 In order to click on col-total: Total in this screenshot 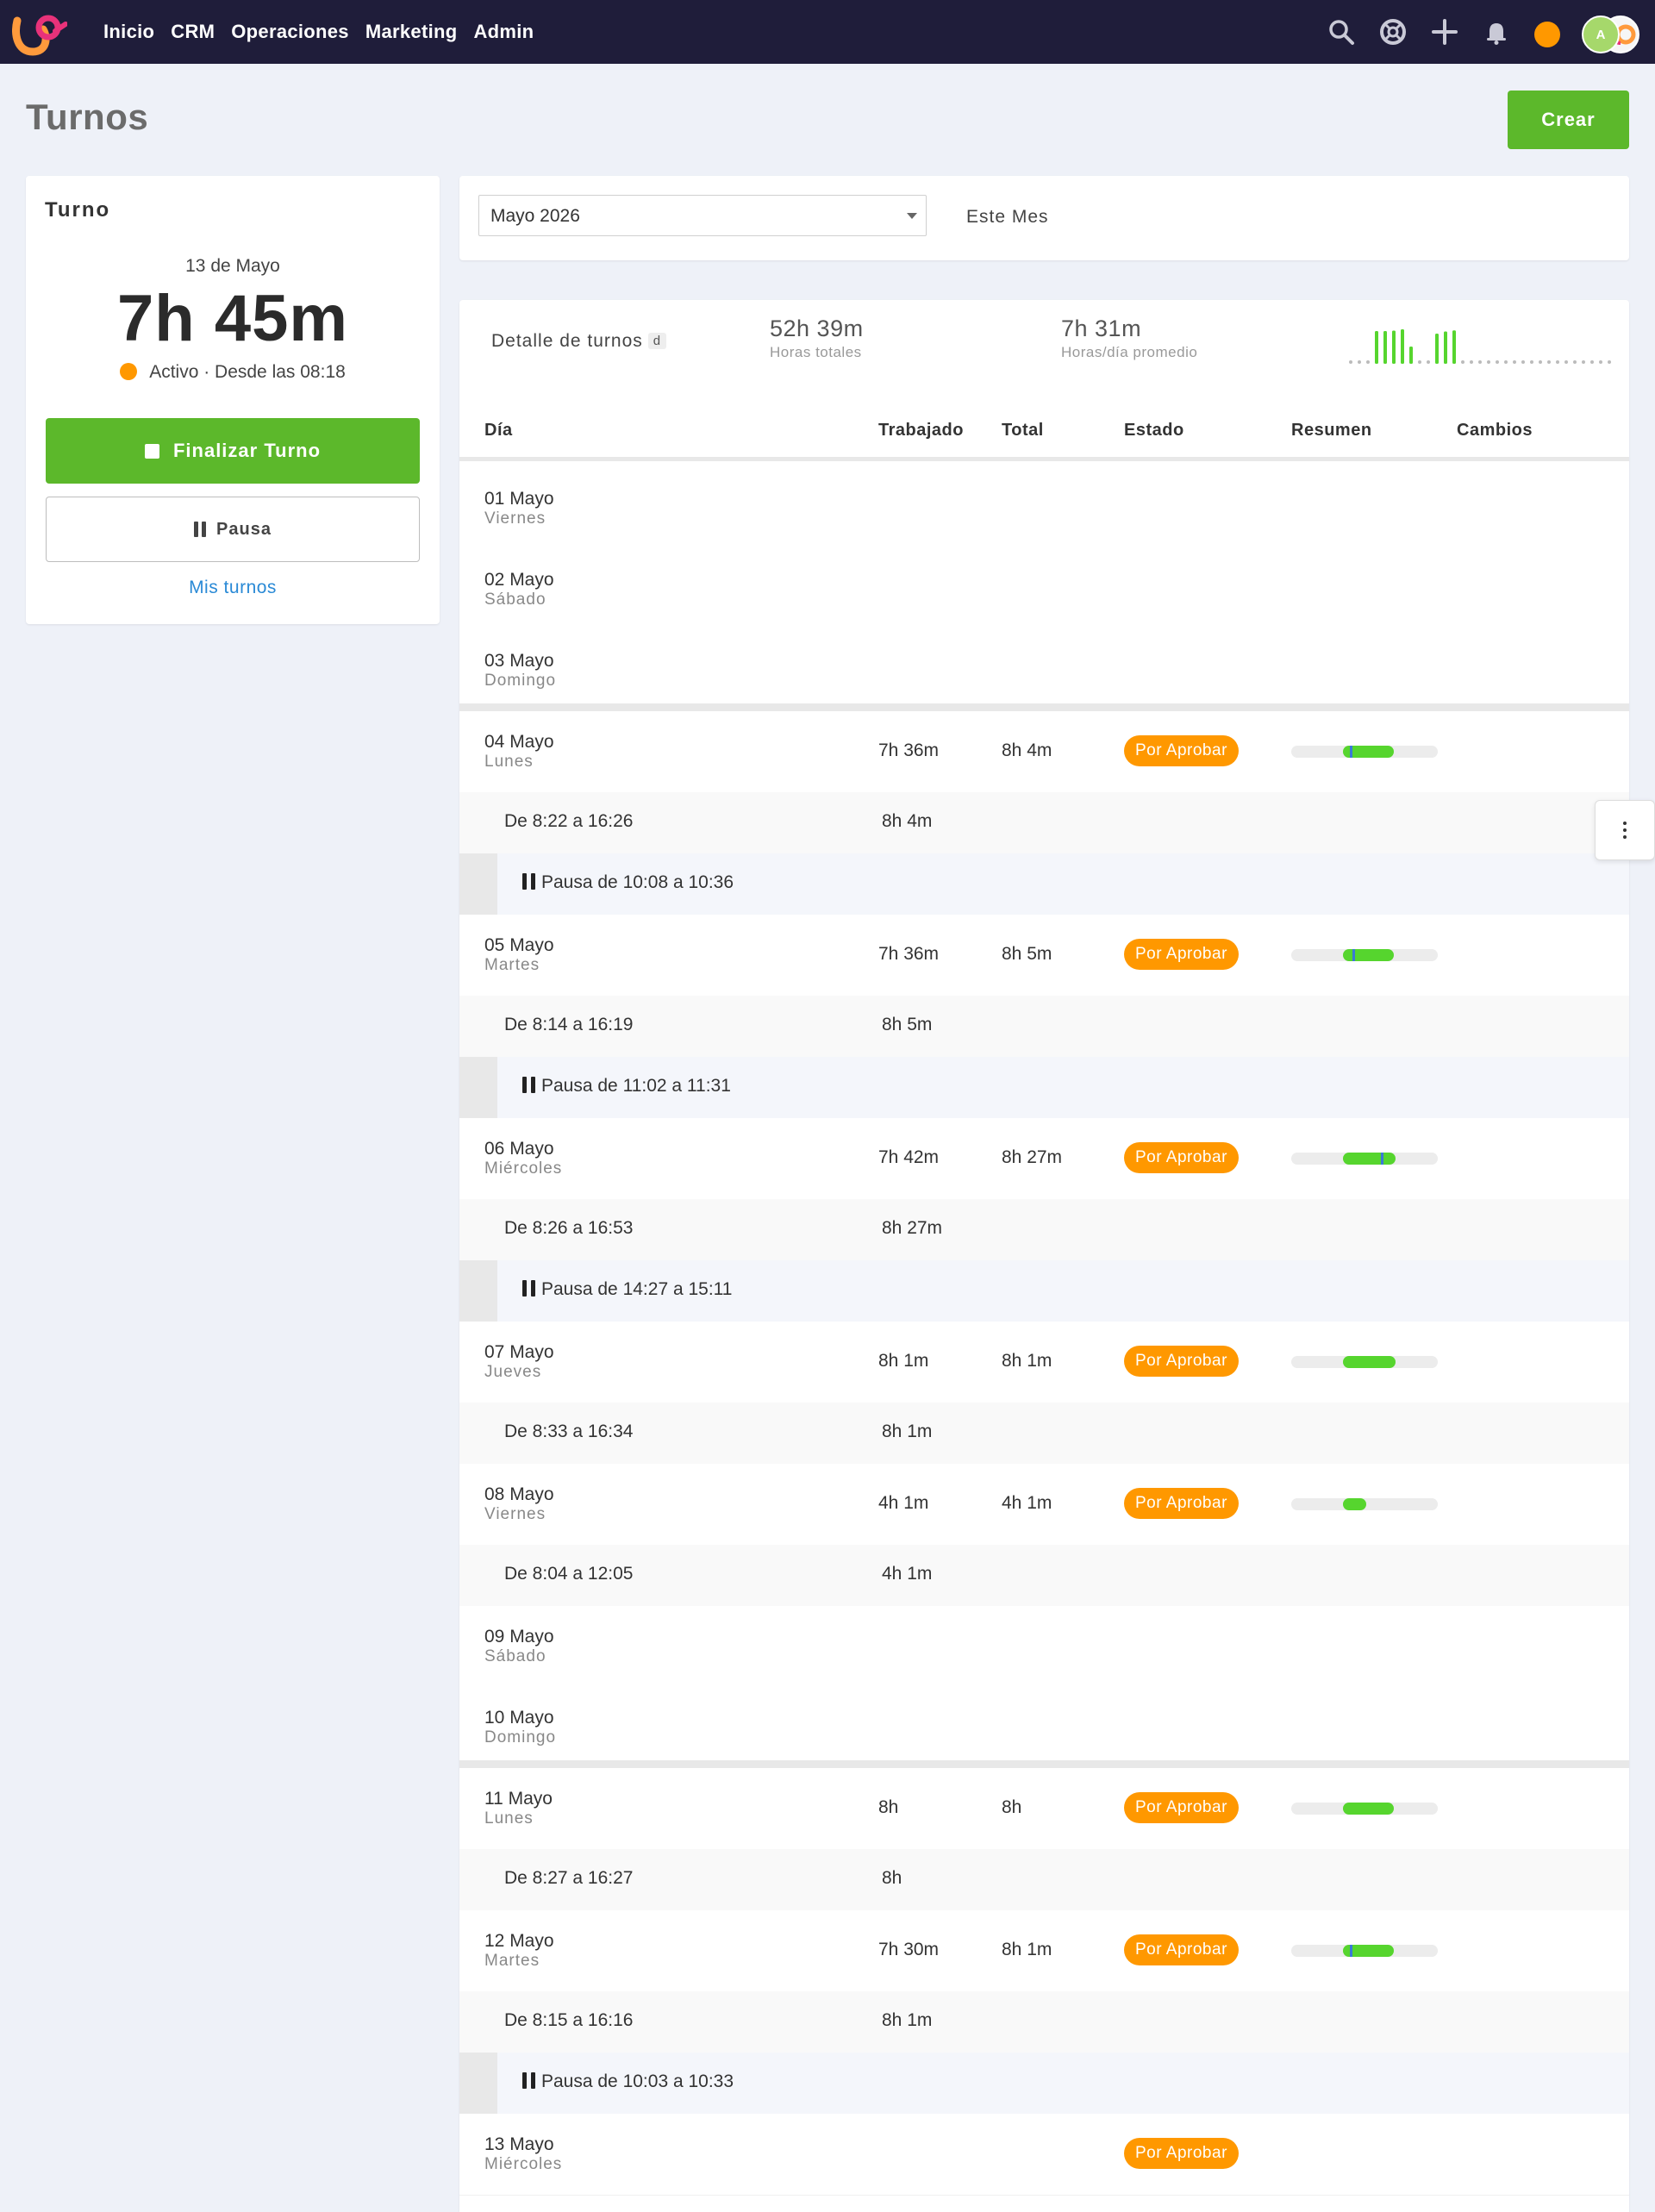, I will do `click(1023, 431)`.